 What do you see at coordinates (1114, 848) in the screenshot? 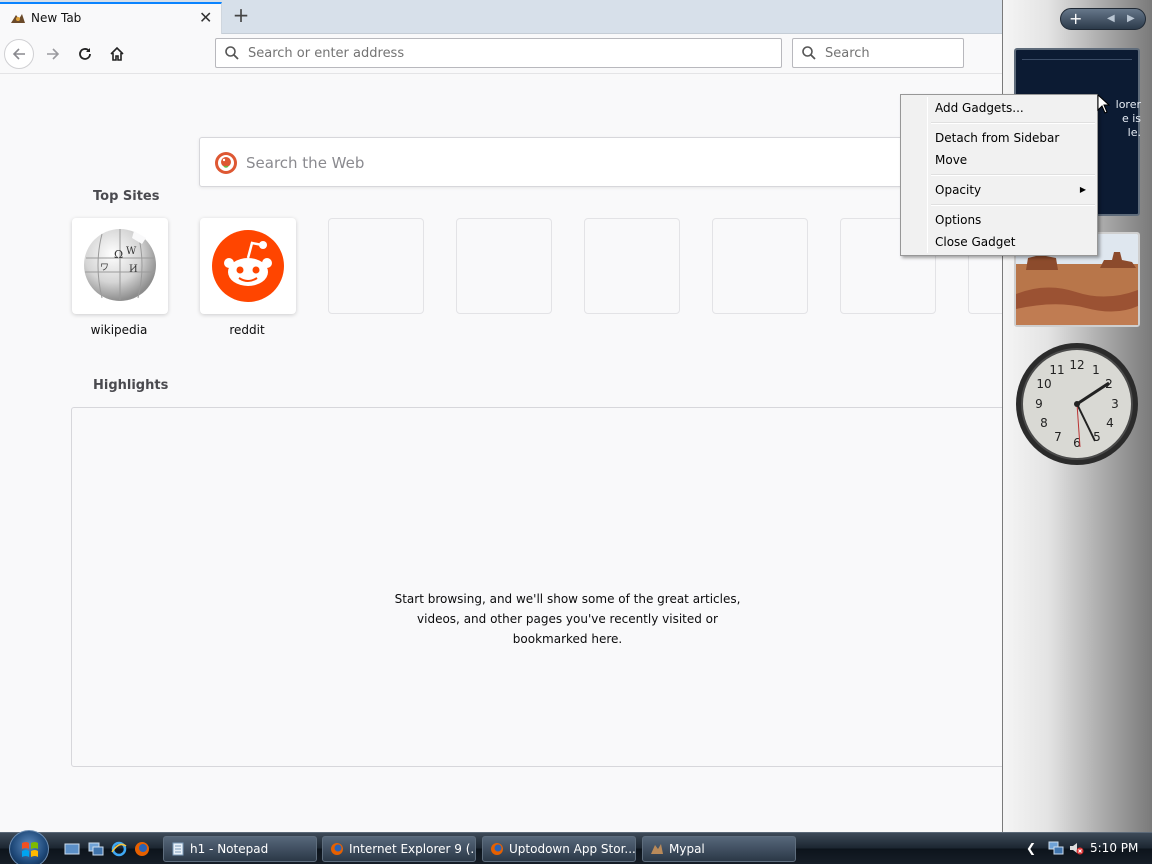
I see `system-clock: 5:10 PM` at bounding box center [1114, 848].